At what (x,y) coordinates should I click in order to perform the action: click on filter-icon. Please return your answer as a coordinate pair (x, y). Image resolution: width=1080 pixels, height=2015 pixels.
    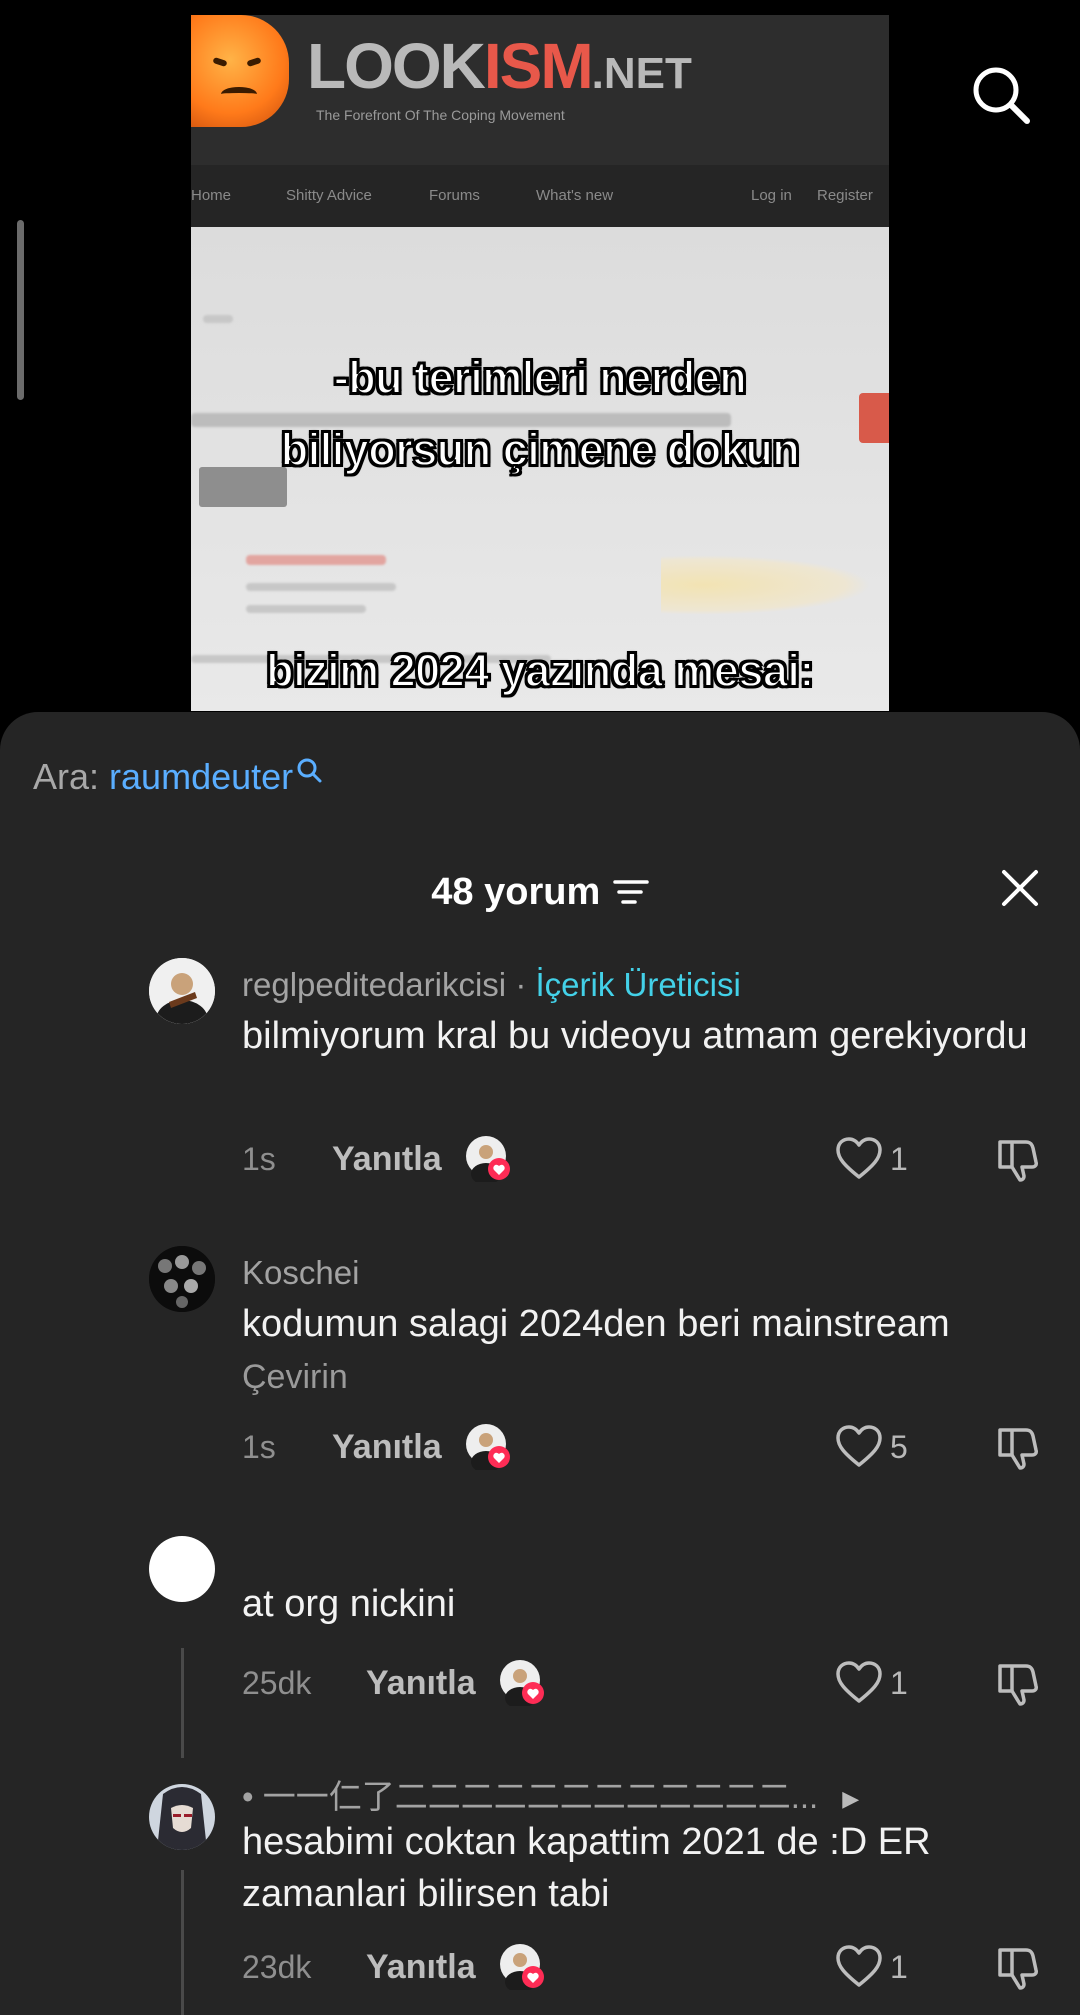
    Looking at the image, I should click on (630, 892).